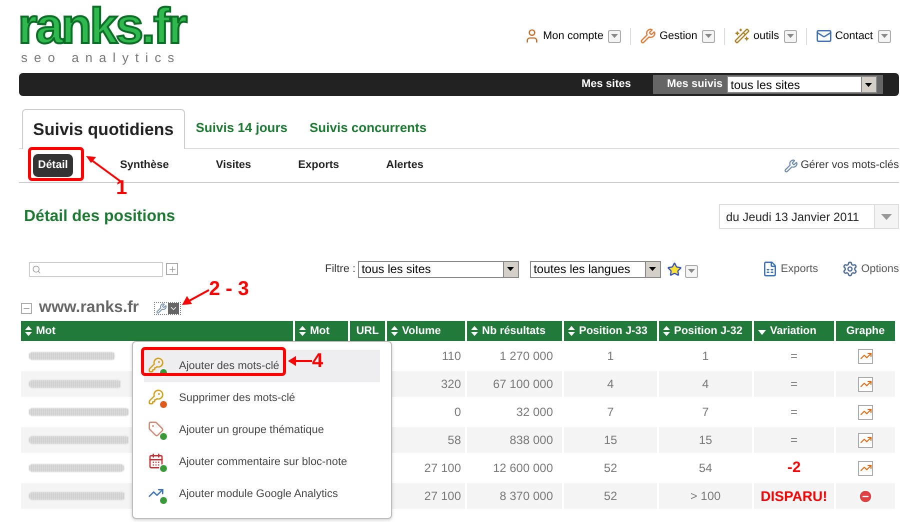  I want to click on column-header: Position J-33, so click(610, 331).